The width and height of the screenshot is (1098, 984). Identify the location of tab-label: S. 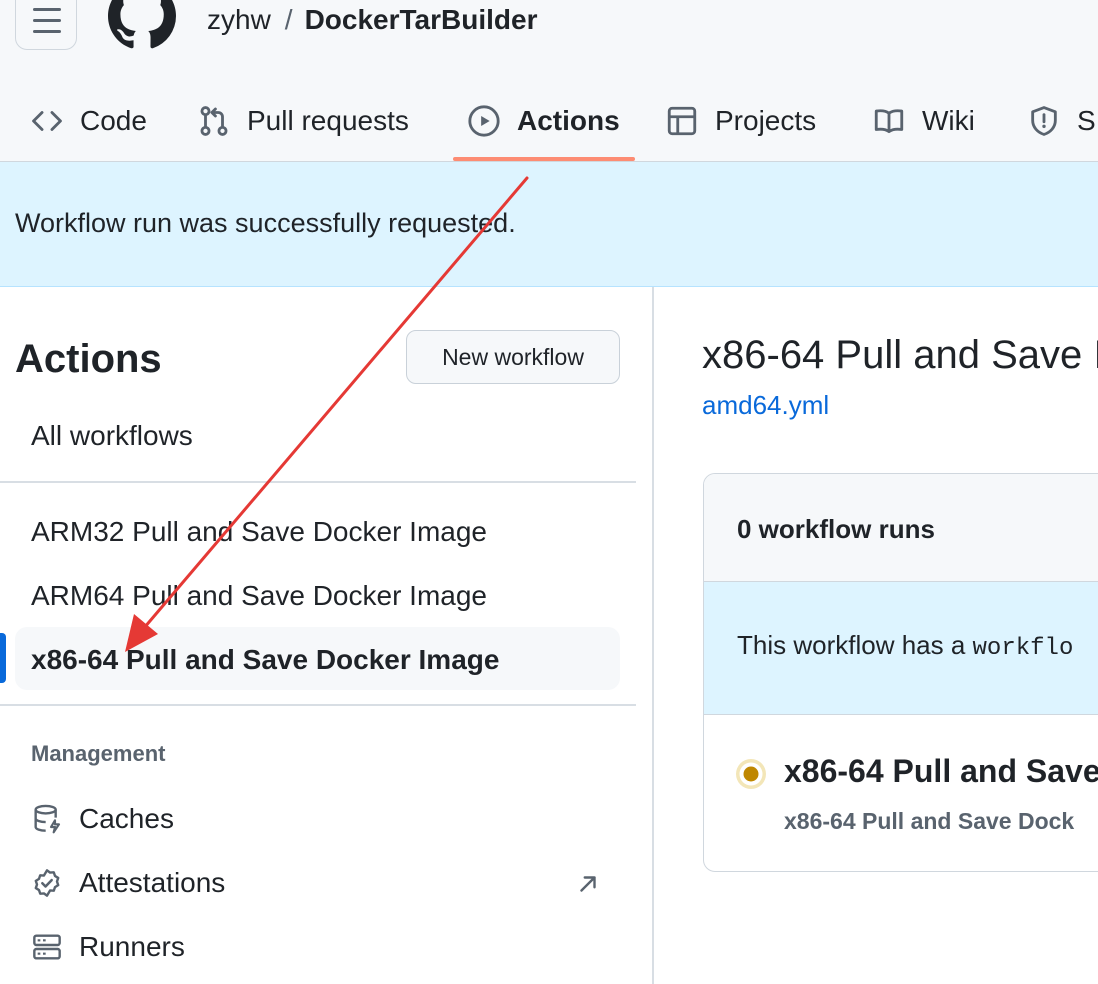
(1086, 120).